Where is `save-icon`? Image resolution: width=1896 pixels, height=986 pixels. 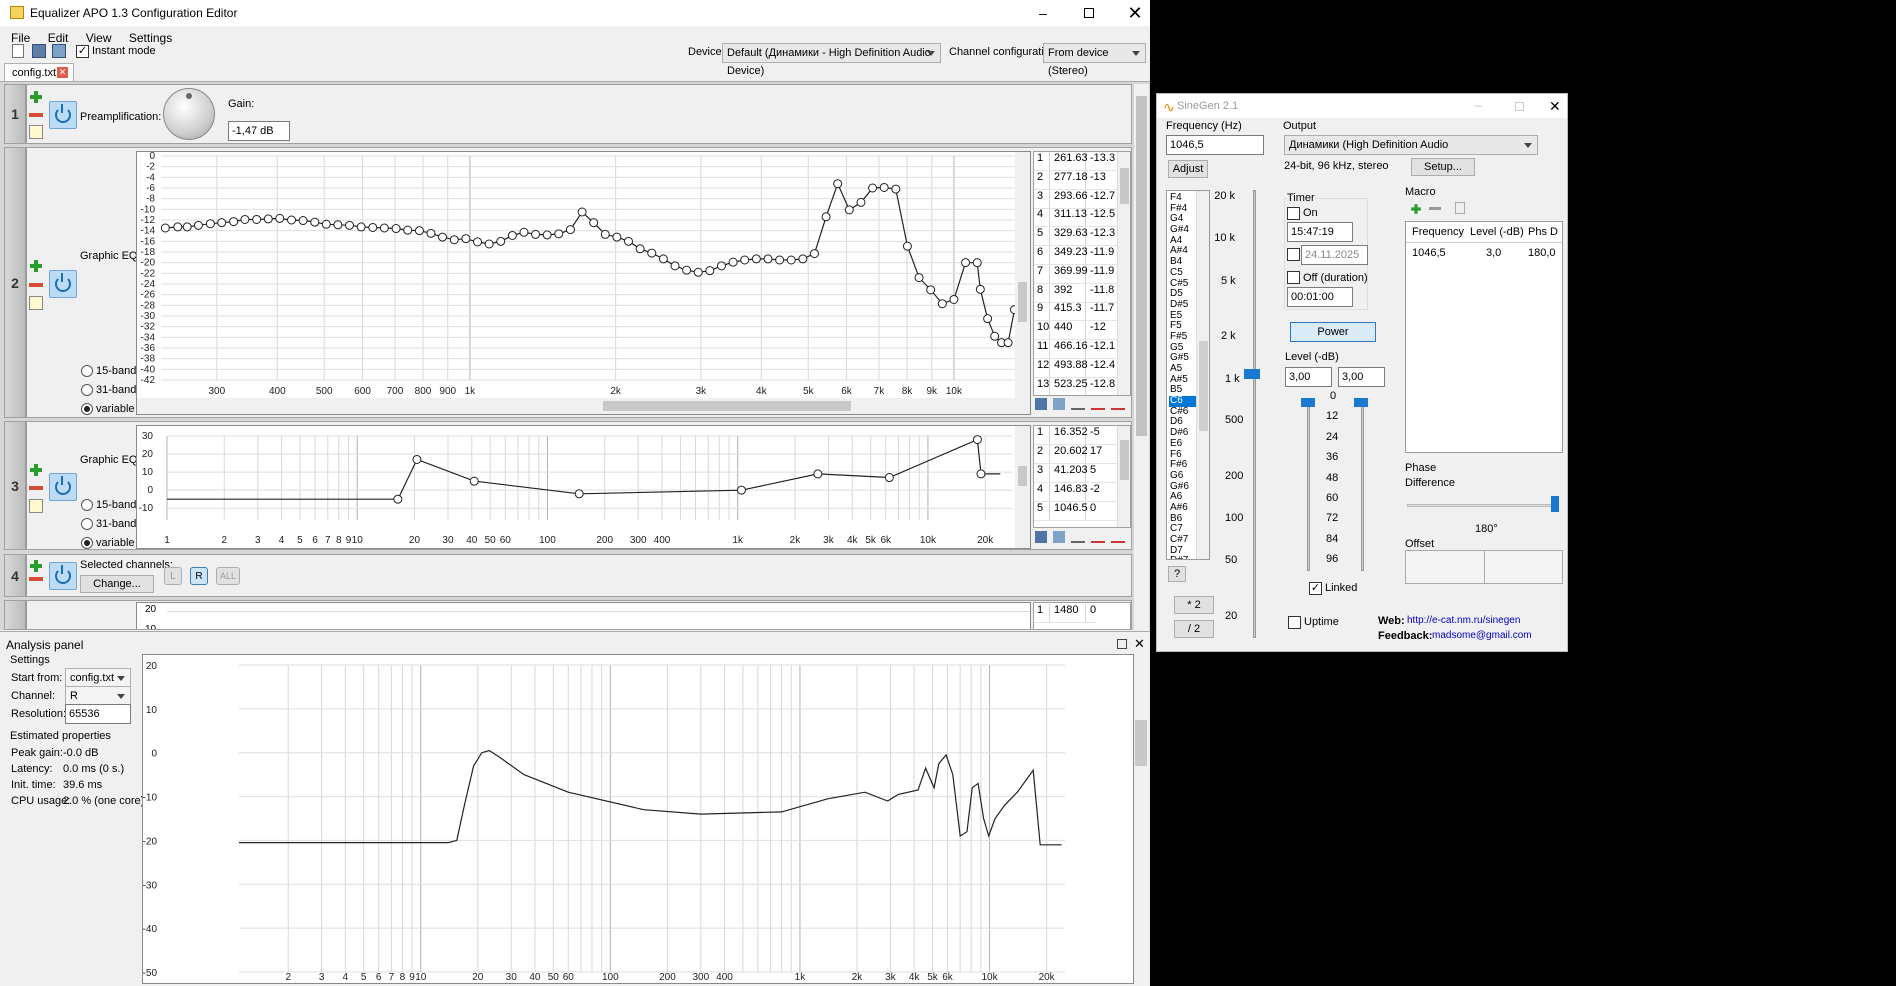 save-icon is located at coordinates (39, 51).